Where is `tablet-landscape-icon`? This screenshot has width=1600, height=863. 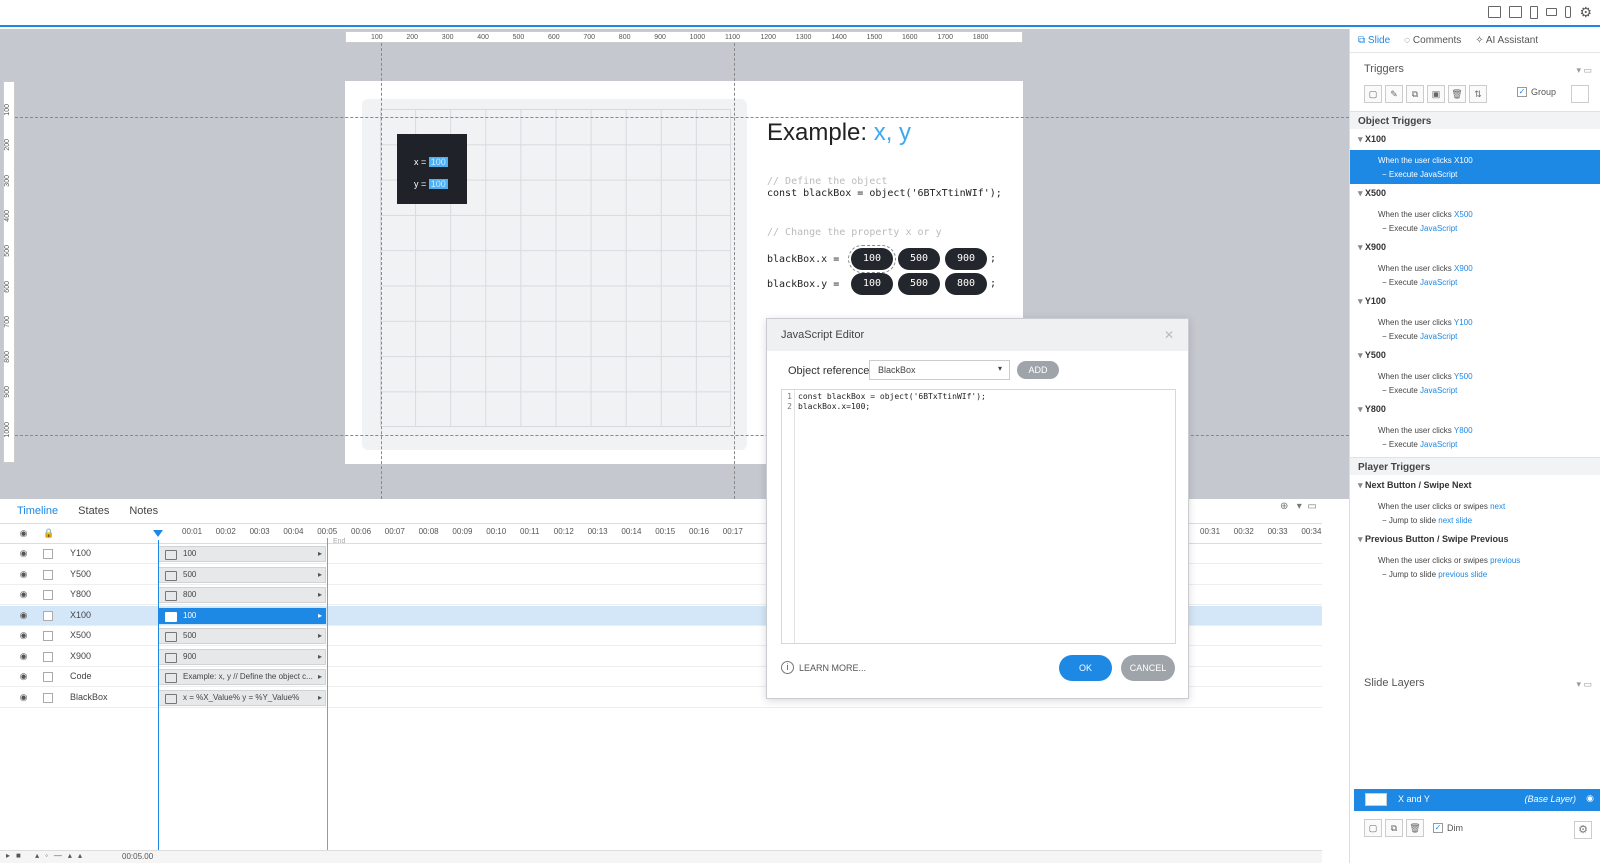
tablet-landscape-icon is located at coordinates (1516, 12).